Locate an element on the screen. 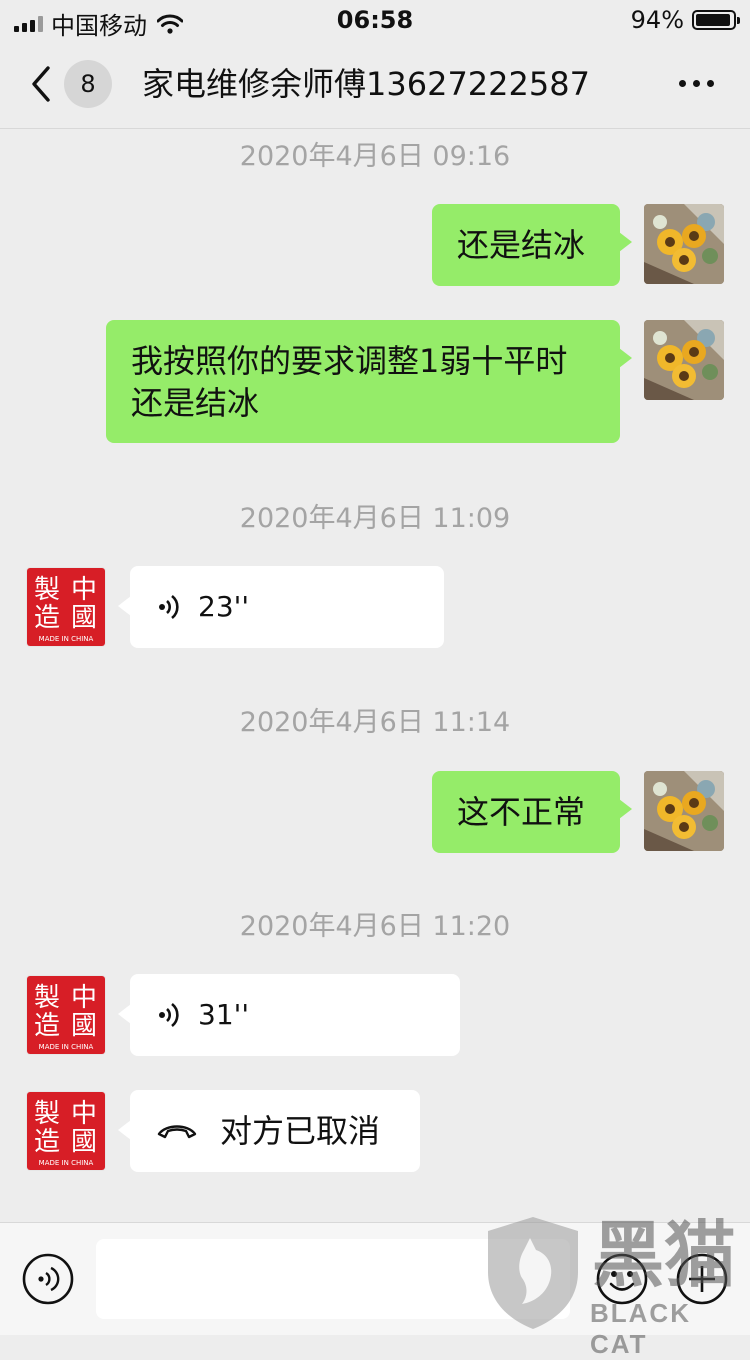 This screenshot has width=750, height=1360. voice-duration: 23'' is located at coordinates (224, 606).